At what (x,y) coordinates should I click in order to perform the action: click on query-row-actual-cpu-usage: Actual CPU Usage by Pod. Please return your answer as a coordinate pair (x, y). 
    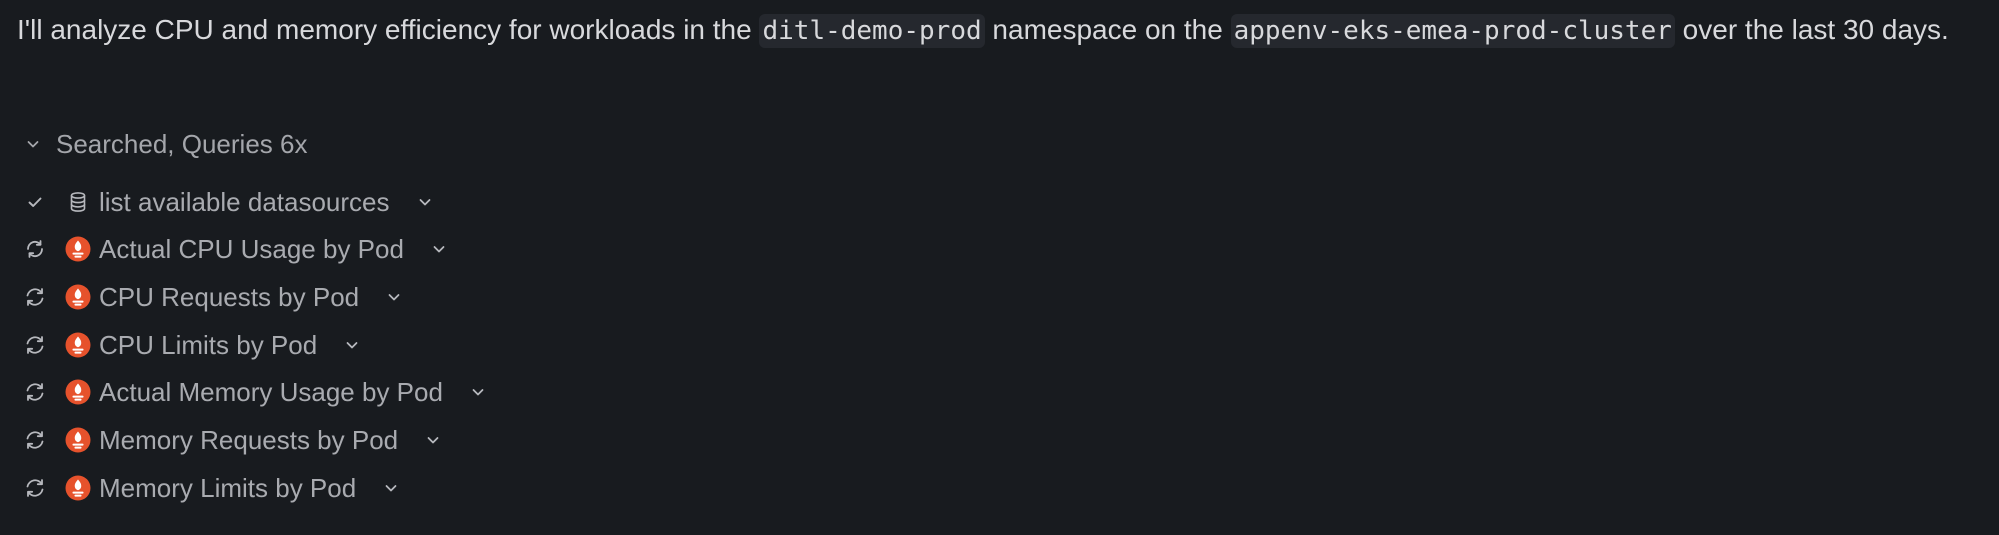
    Looking at the image, I should click on (235, 249).